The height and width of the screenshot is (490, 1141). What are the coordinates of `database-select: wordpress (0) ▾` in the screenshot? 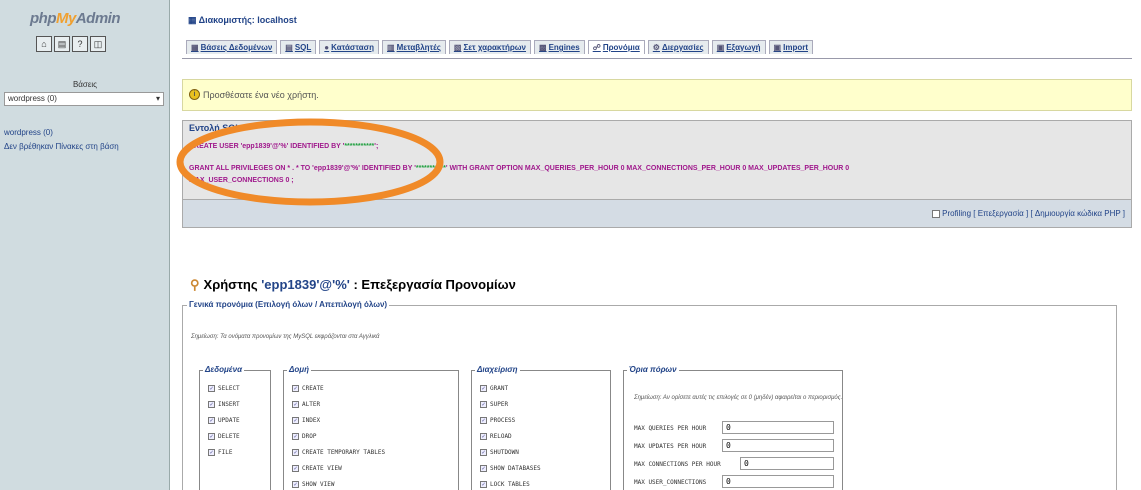 It's located at (84, 99).